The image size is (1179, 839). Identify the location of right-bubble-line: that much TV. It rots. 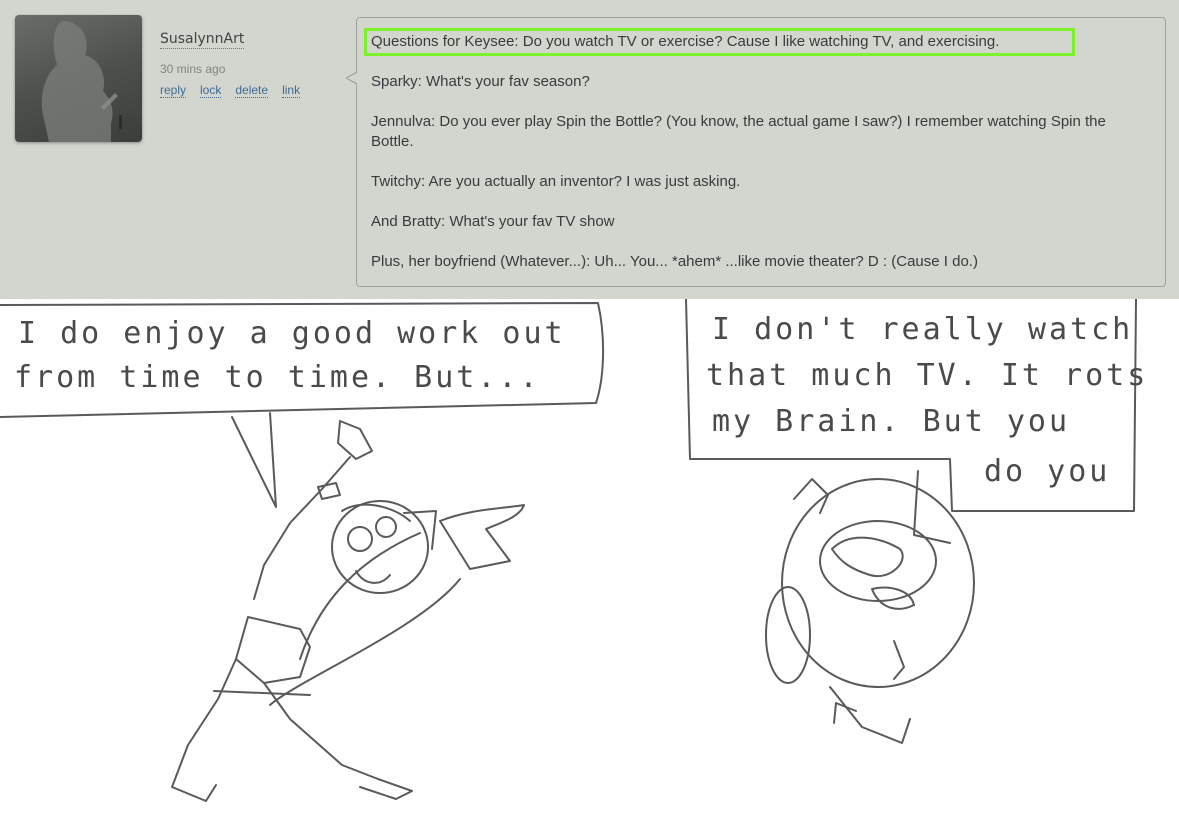
(927, 375).